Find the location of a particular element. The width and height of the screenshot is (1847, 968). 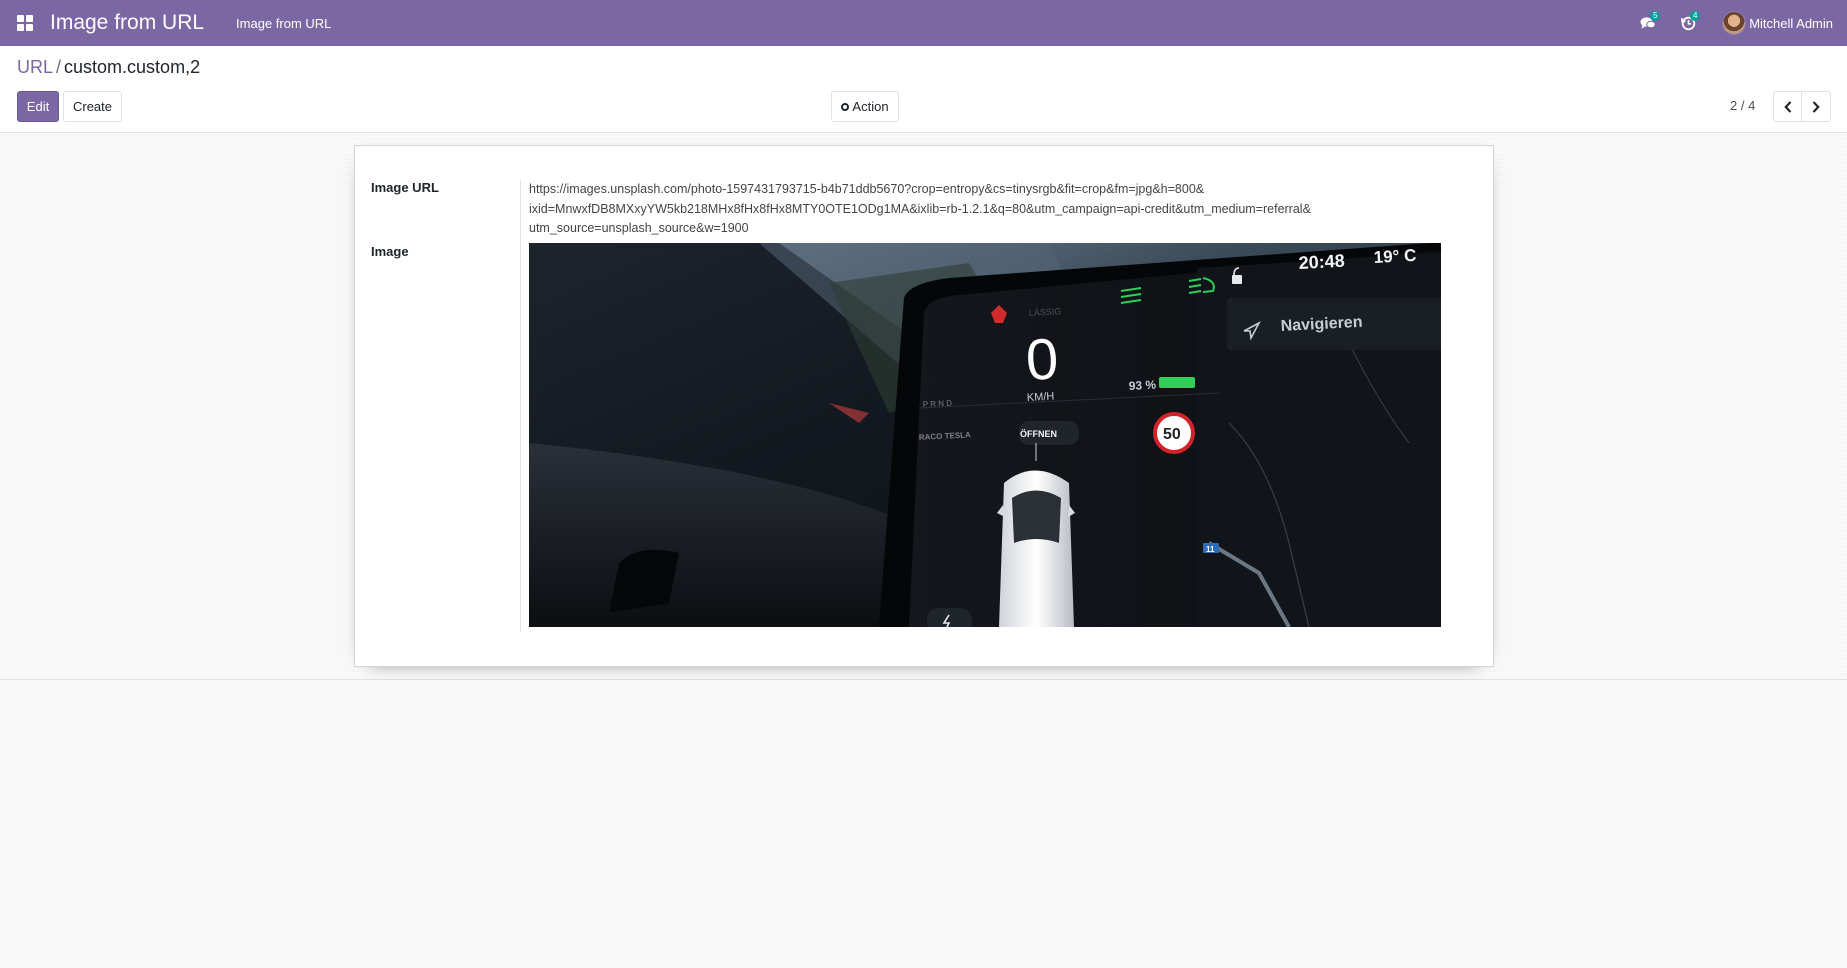

user-name: Mitchell Admin is located at coordinates (1791, 23).